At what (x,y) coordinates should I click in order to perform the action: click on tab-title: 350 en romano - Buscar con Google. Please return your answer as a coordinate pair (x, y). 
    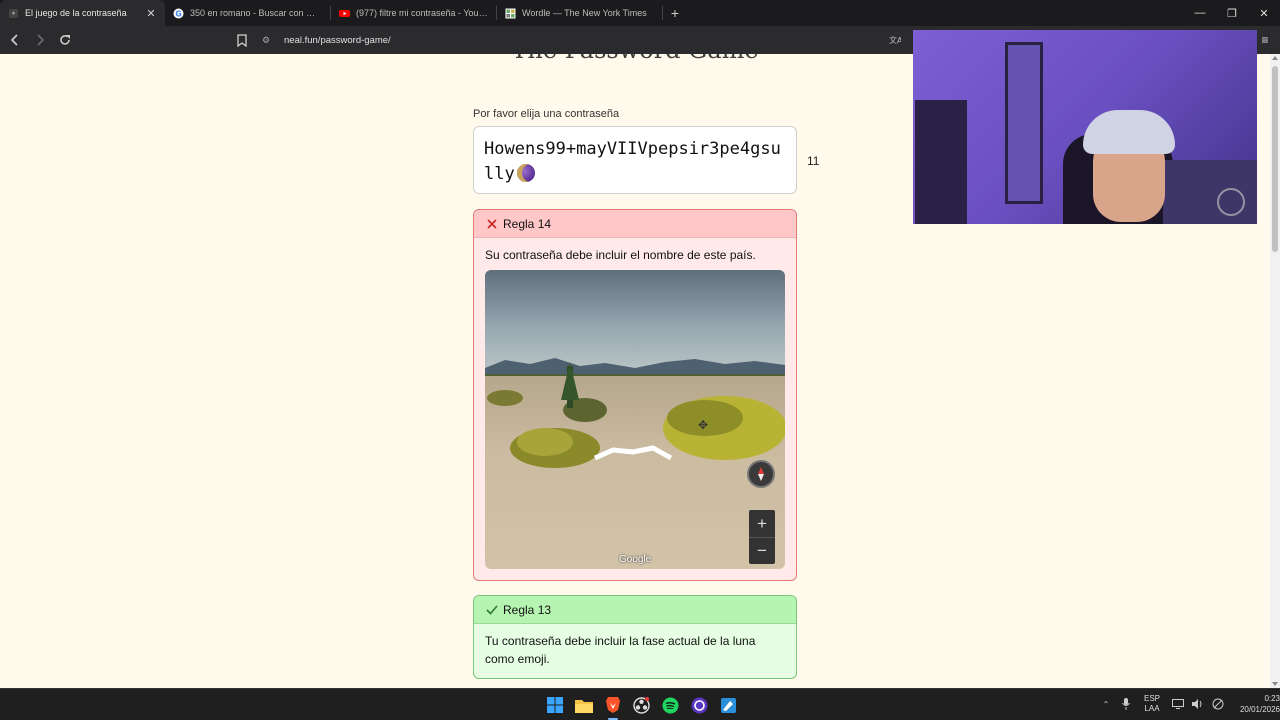
    Looking at the image, I should click on (256, 13).